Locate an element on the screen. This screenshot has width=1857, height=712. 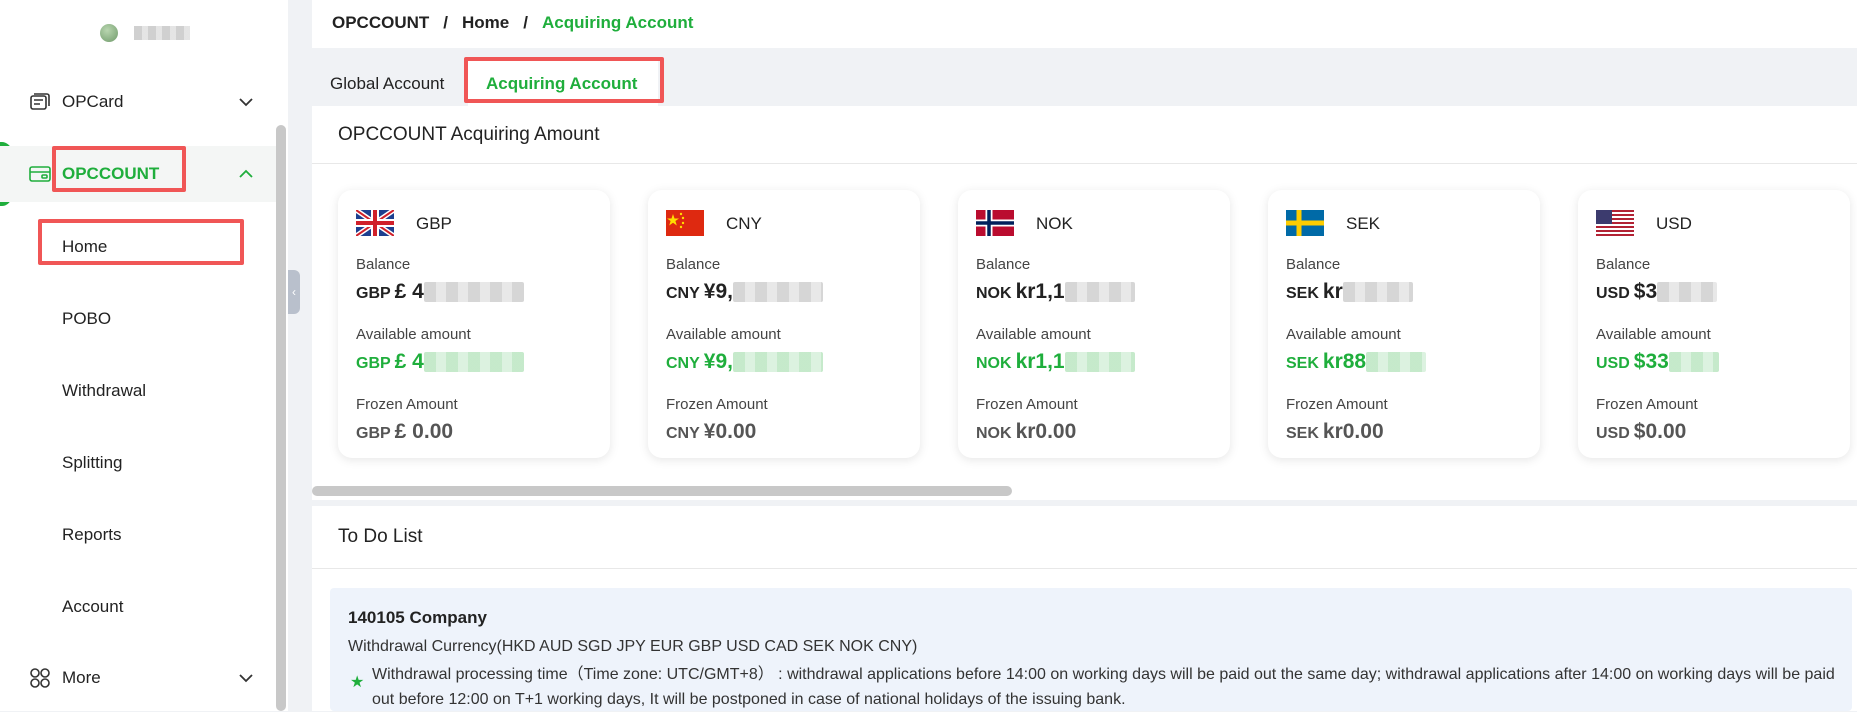
sidebar-collapse-handle: ‹ is located at coordinates (294, 292).